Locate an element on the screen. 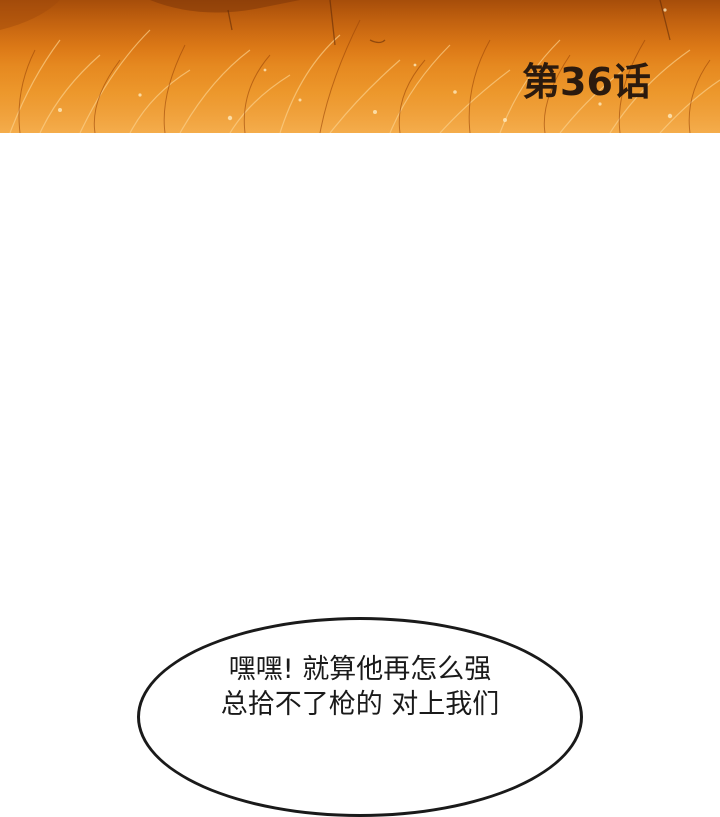 The image size is (720, 817). speech-bubble-line: 嘿嘿! 就算他再怎么强 is located at coordinates (360, 669).